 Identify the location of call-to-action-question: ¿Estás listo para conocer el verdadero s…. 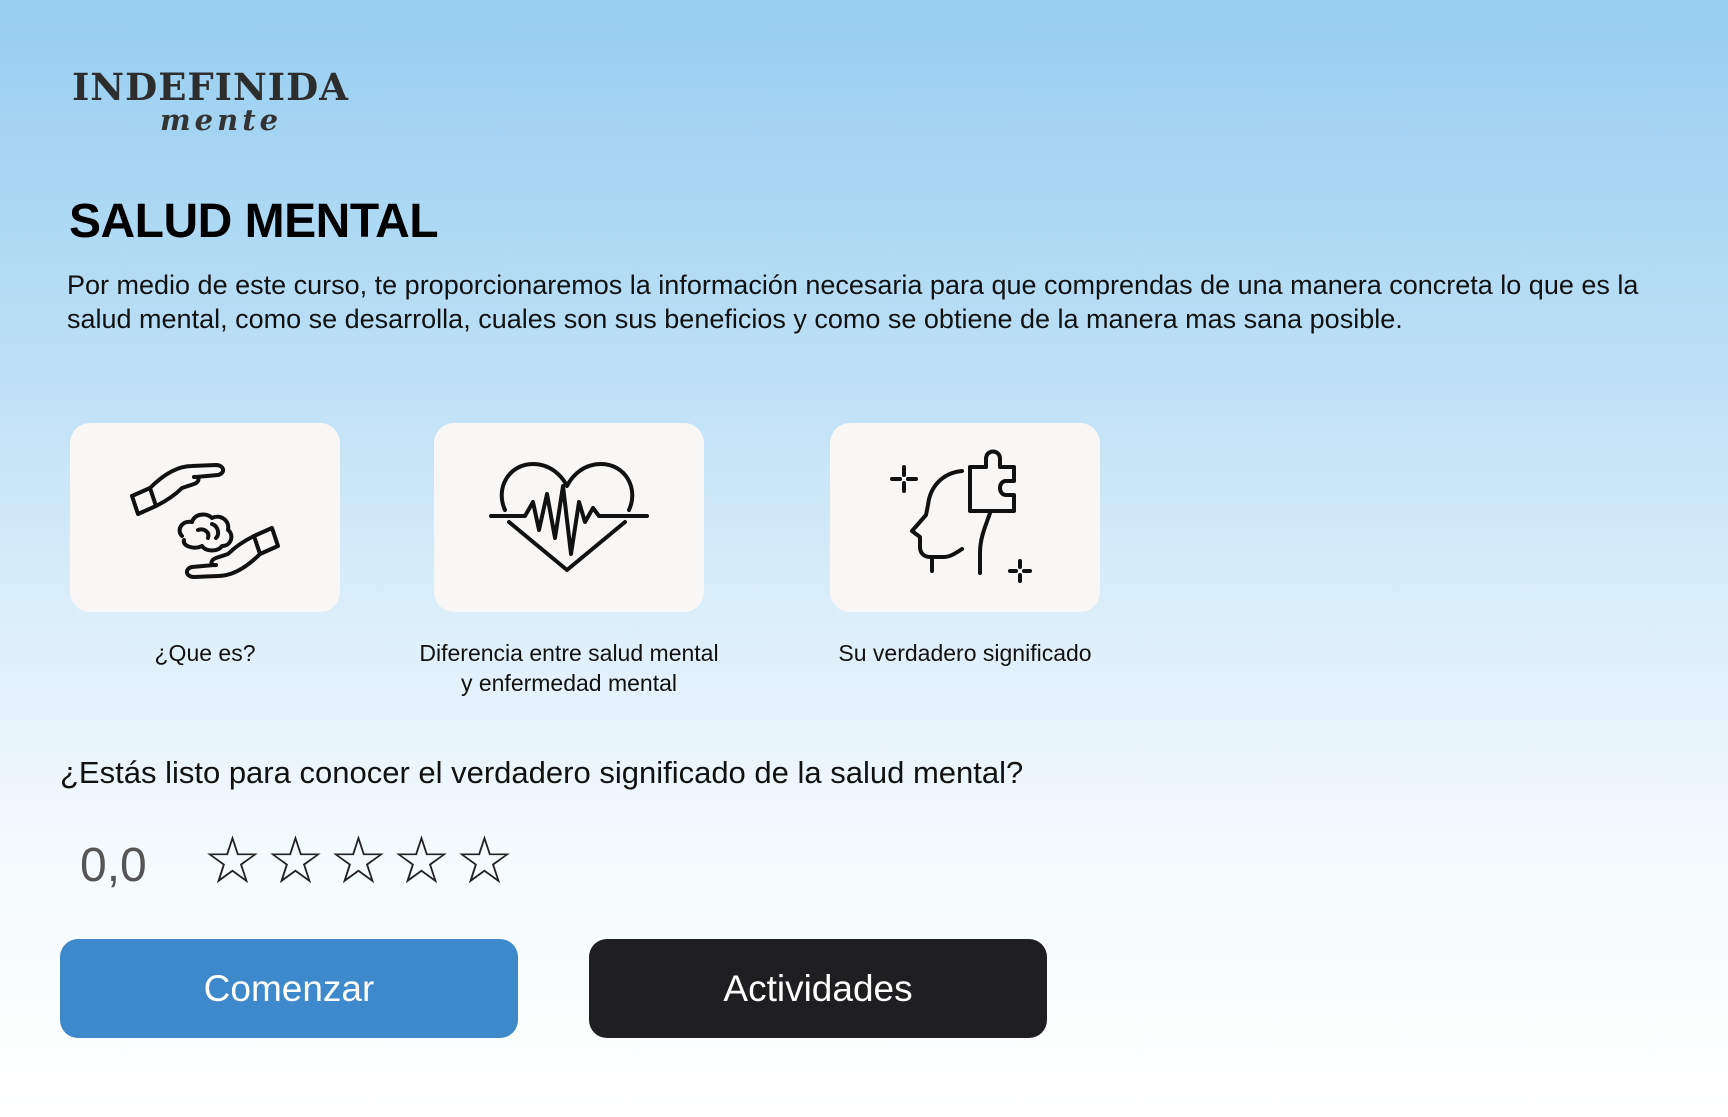
(542, 772).